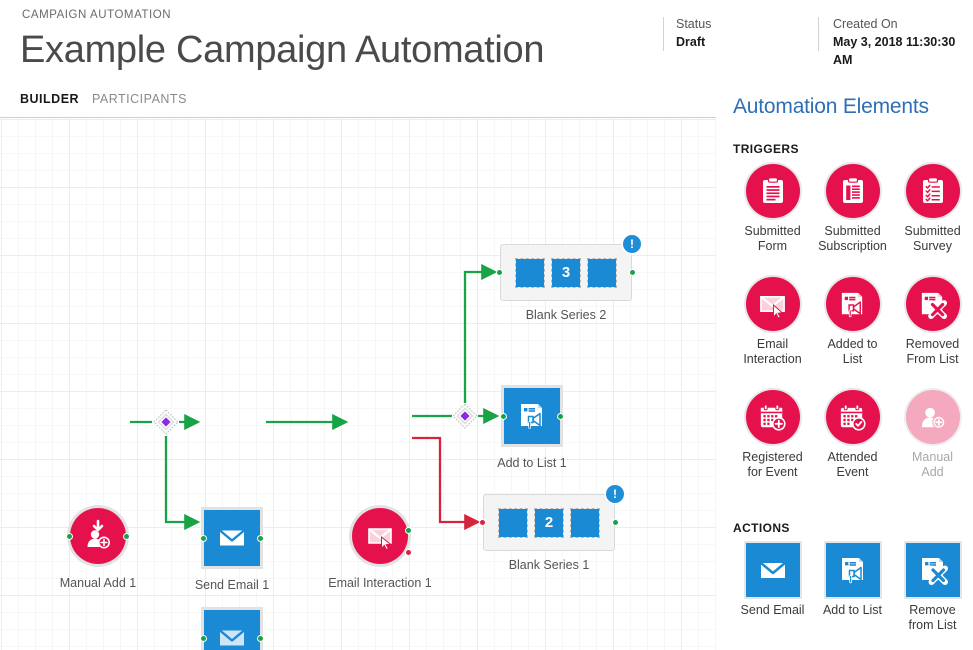  I want to click on tab-bar: BUILDER PARTICIPANTS, so click(358, 104).